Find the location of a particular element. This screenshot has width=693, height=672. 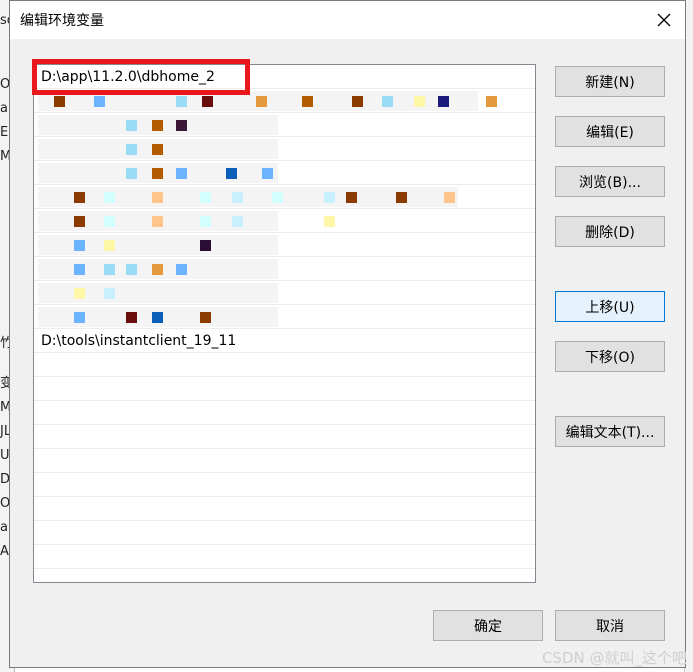

list-item: D:\tools\instantclient_19_11 is located at coordinates (284, 341).